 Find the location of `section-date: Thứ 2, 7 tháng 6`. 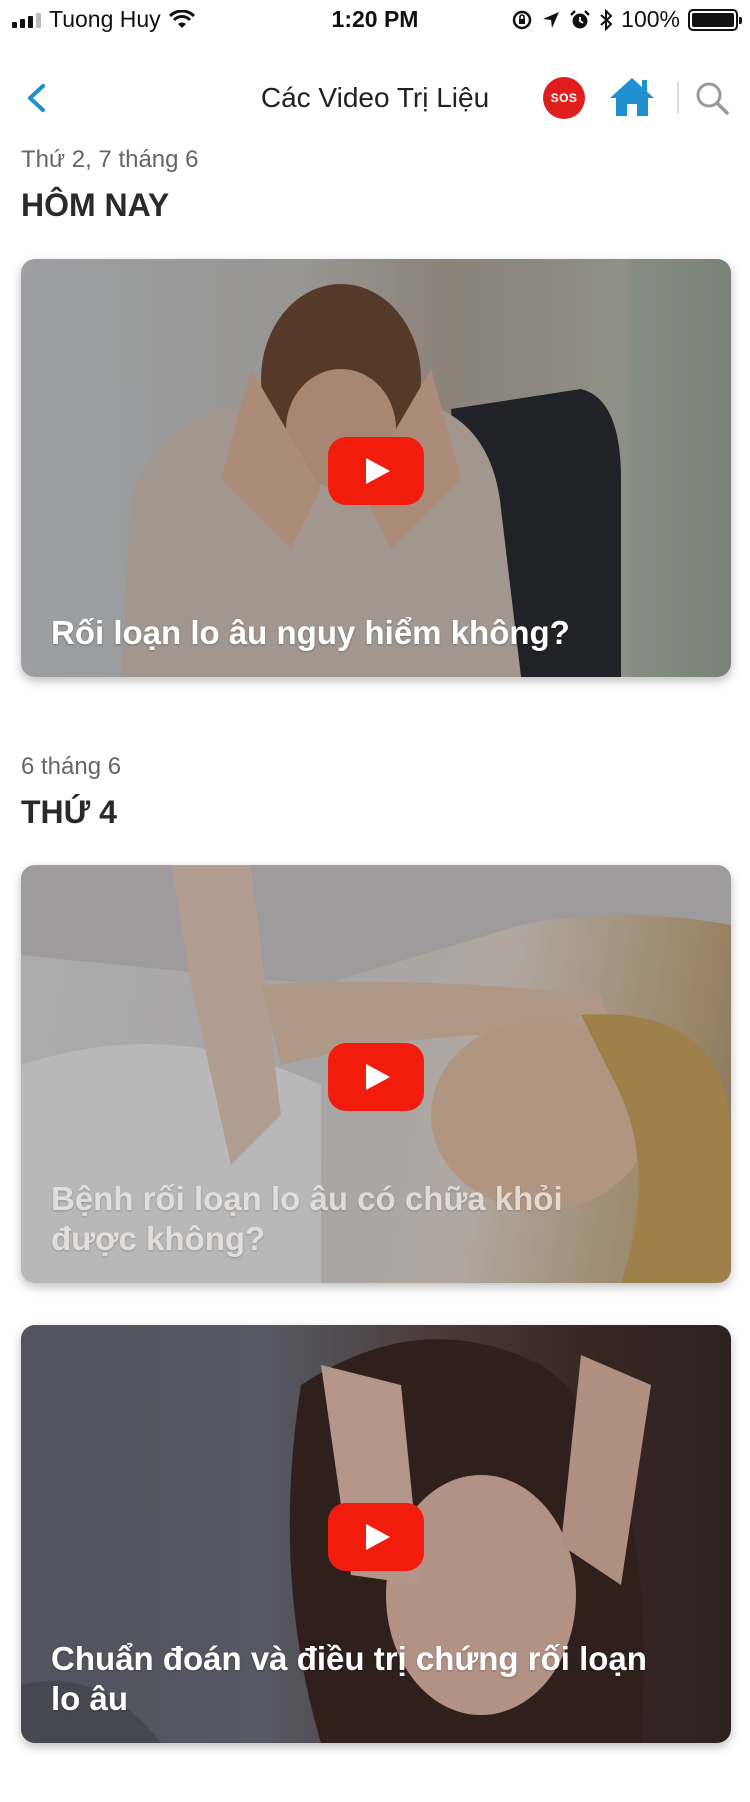

section-date: Thứ 2, 7 tháng 6 is located at coordinates (110, 159).